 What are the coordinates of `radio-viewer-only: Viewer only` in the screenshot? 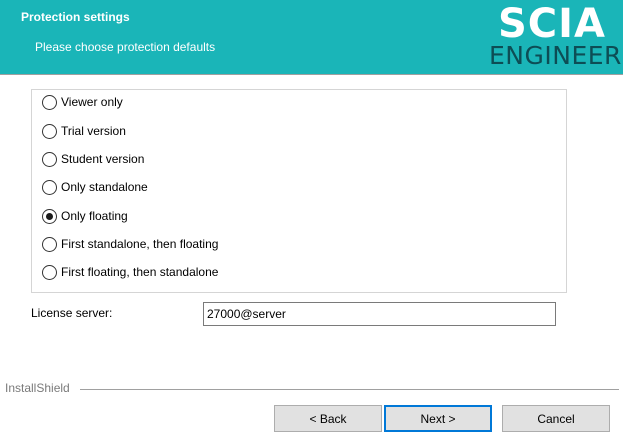 It's located at (82, 102).